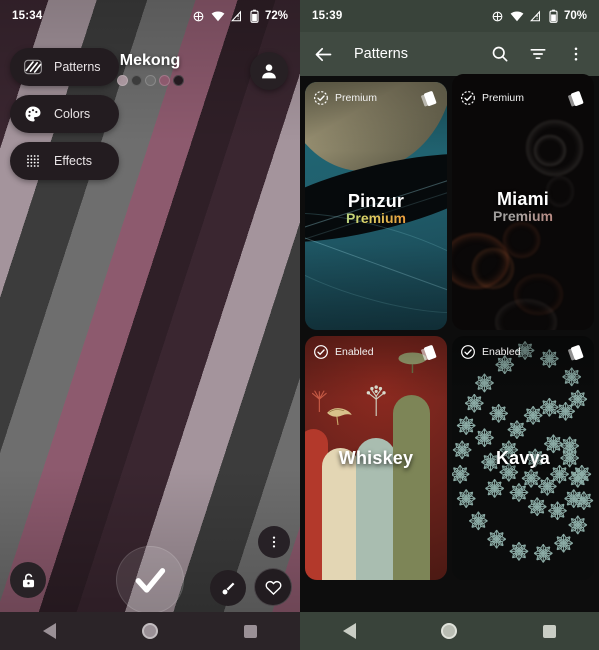  What do you see at coordinates (381, 54) in the screenshot?
I see `app-bar-title: Patterns` at bounding box center [381, 54].